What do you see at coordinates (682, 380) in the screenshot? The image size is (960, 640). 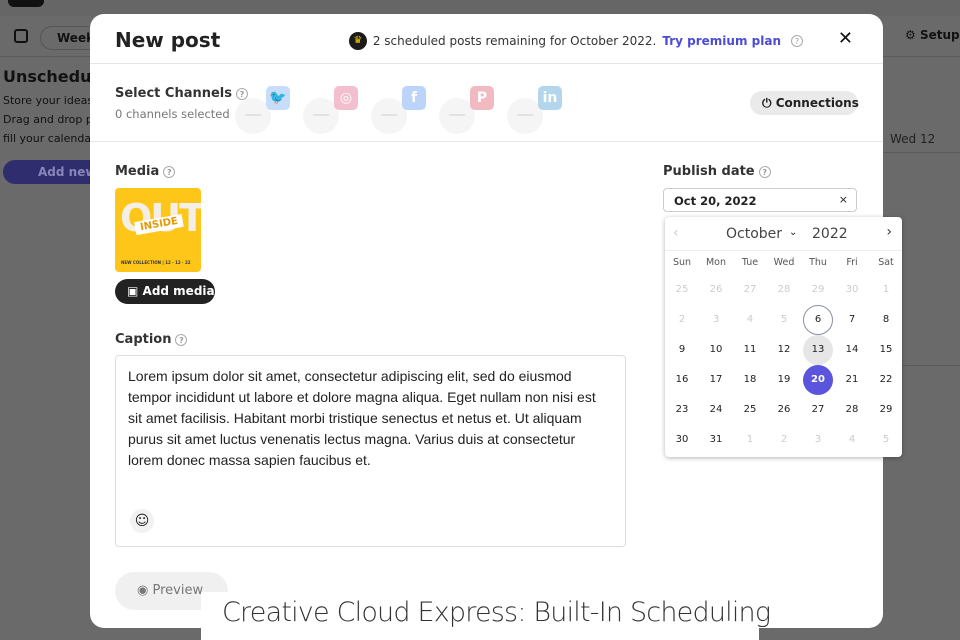 I see `calendar-day: 16` at bounding box center [682, 380].